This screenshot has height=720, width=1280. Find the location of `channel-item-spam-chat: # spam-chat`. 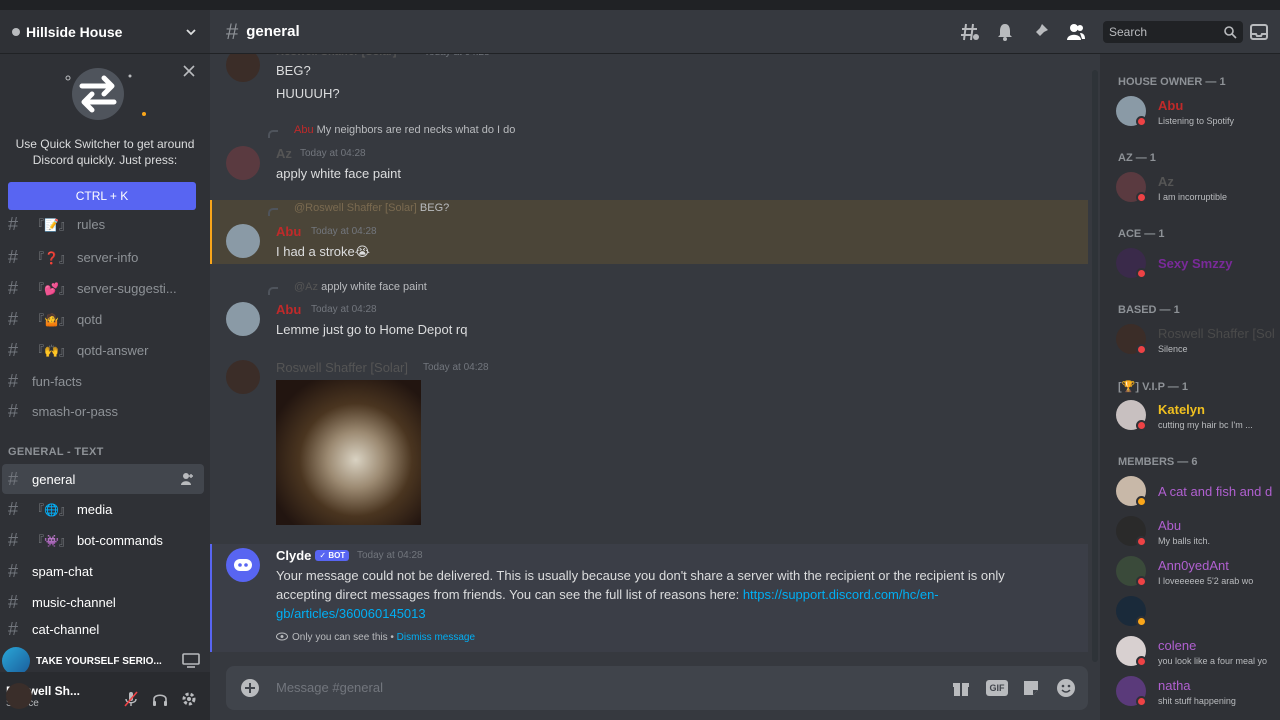

channel-item-spam-chat: # spam-chat is located at coordinates (103, 571).